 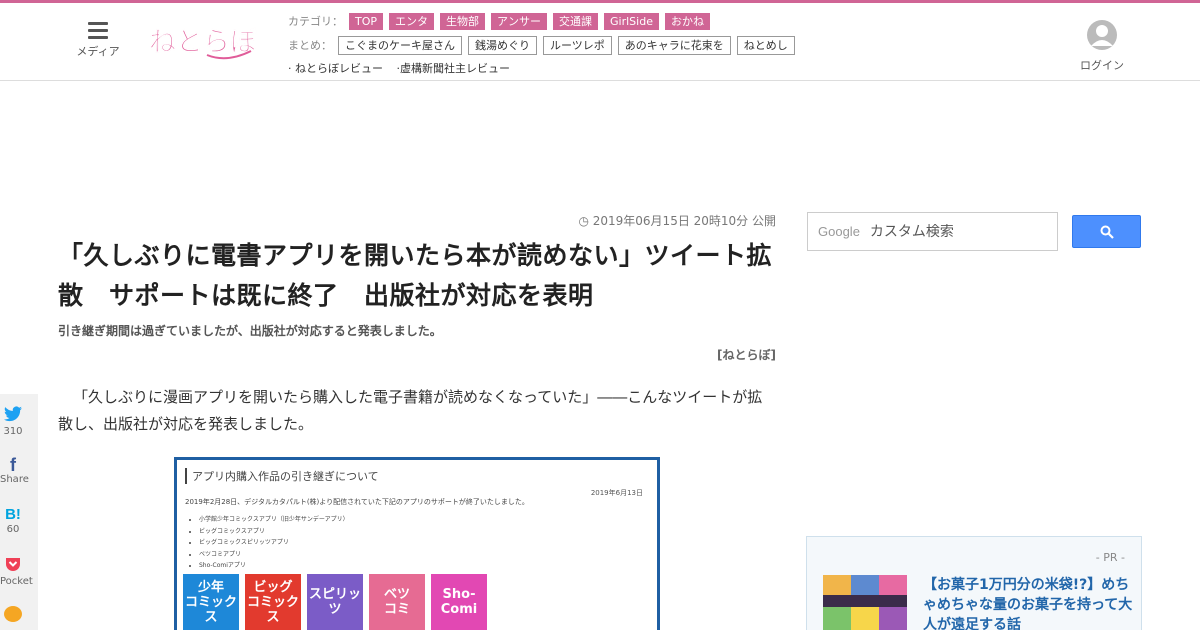 What do you see at coordinates (746, 355) in the screenshot?
I see `article-source: [ねとらぼ]` at bounding box center [746, 355].